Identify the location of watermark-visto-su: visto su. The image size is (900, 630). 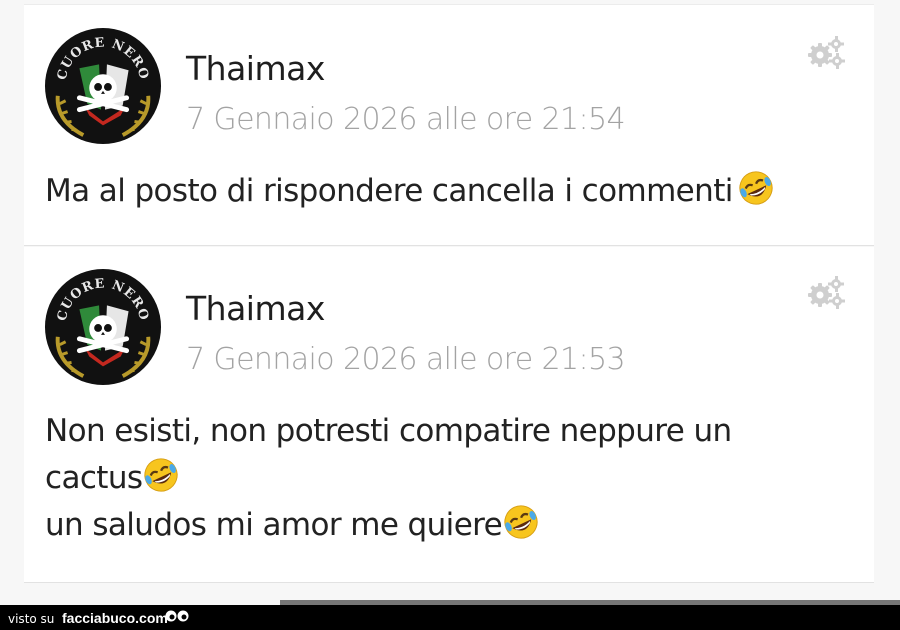
(31, 619).